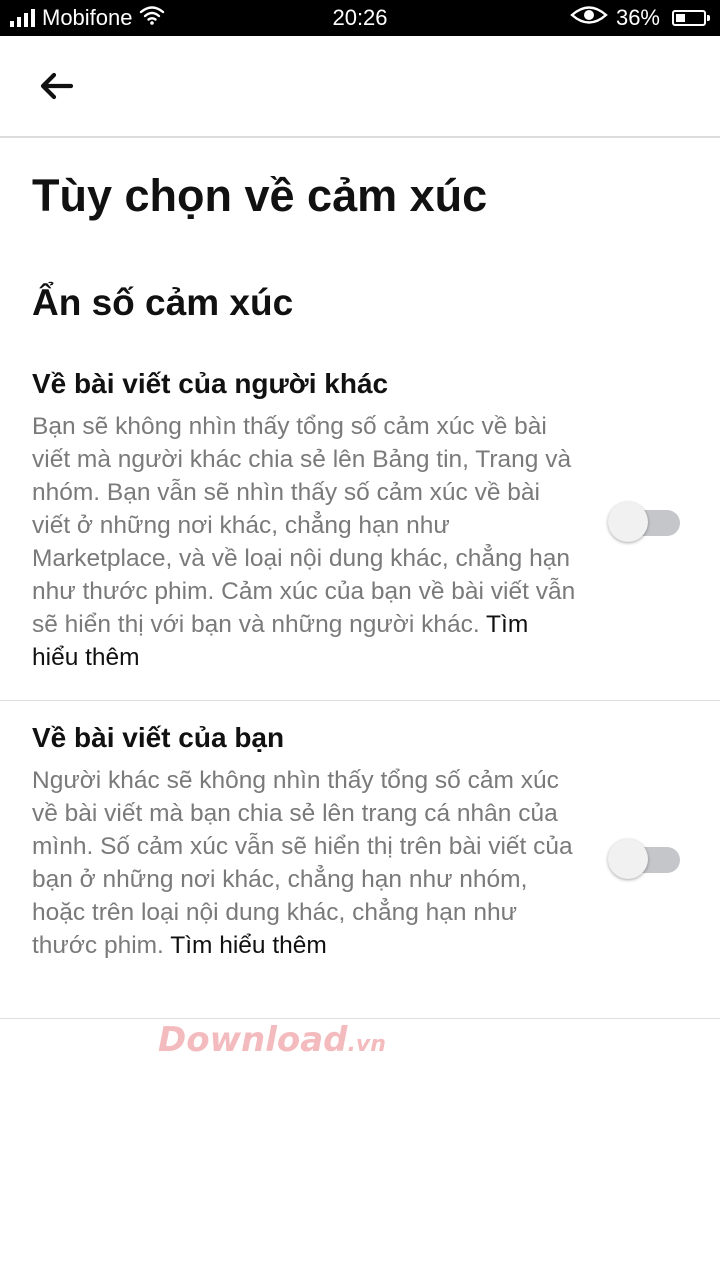  Describe the element at coordinates (163, 302) in the screenshot. I see `section-heading: Ẩn số cảm xúc` at that location.